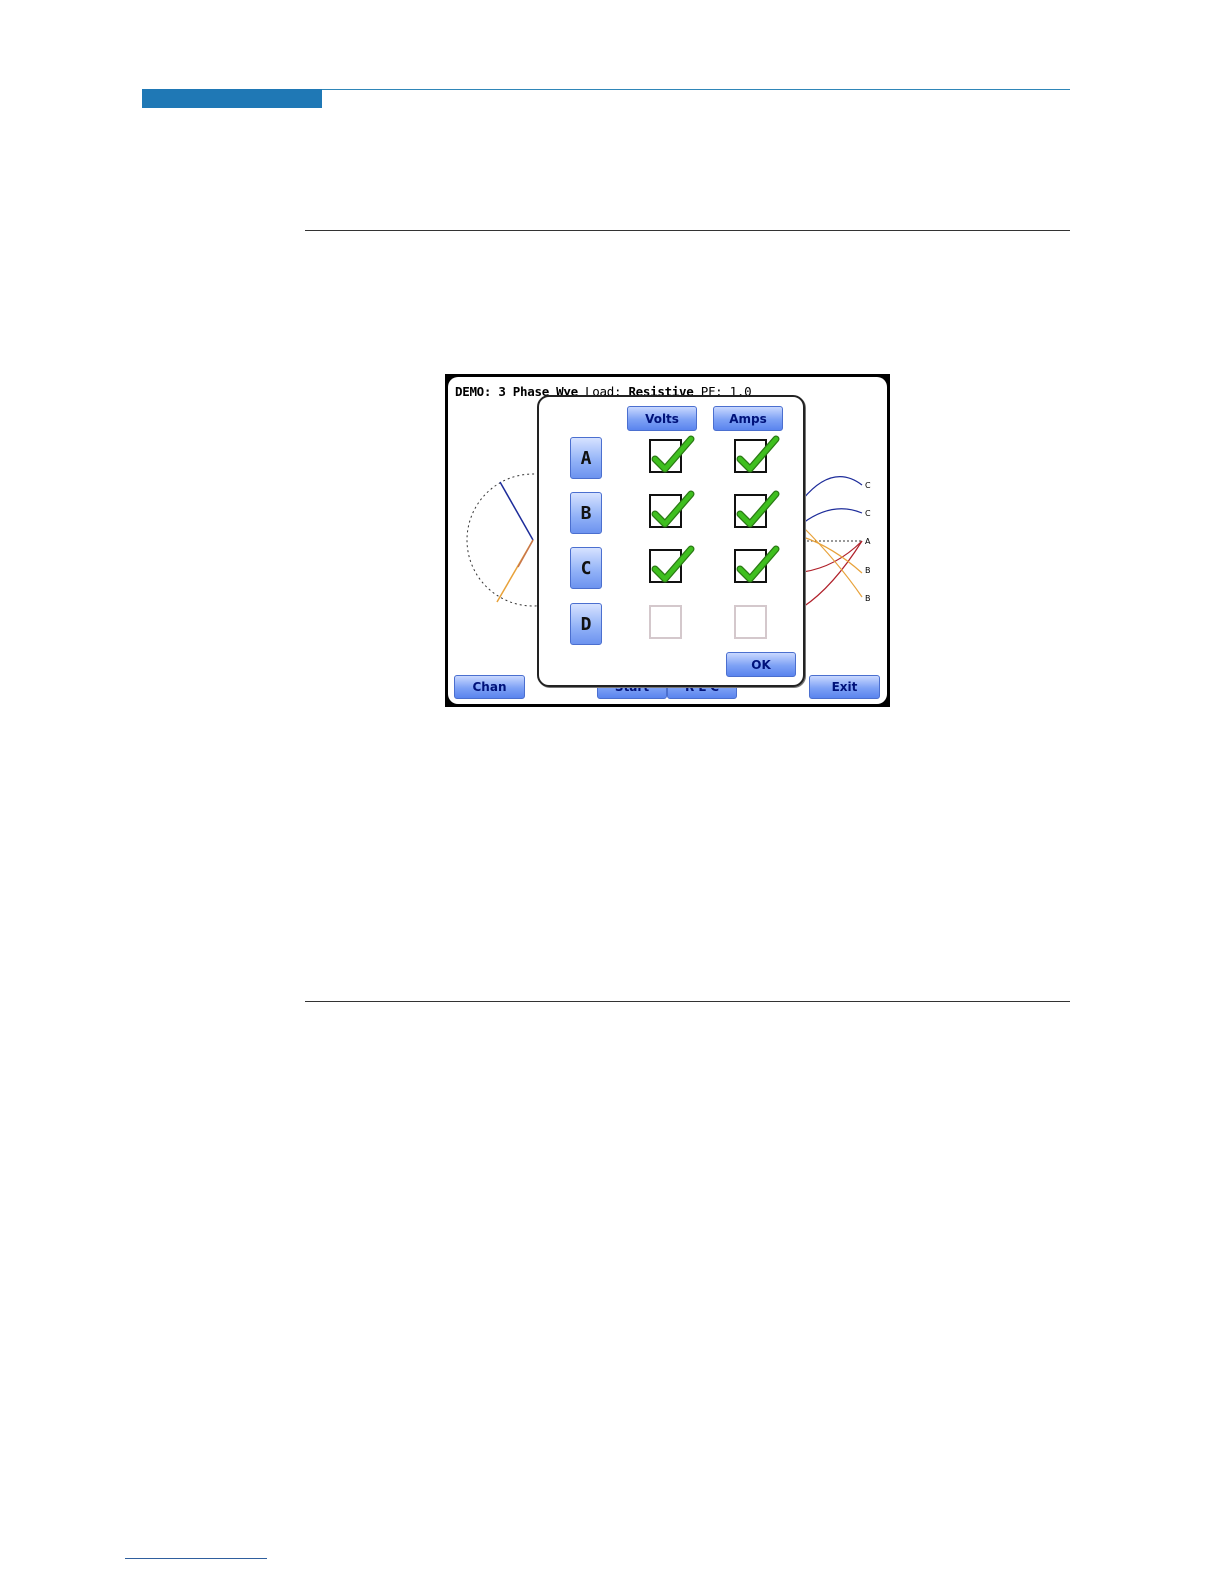 This screenshot has width=1224, height=1584. What do you see at coordinates (687, 230) in the screenshot?
I see `section-rule-top` at bounding box center [687, 230].